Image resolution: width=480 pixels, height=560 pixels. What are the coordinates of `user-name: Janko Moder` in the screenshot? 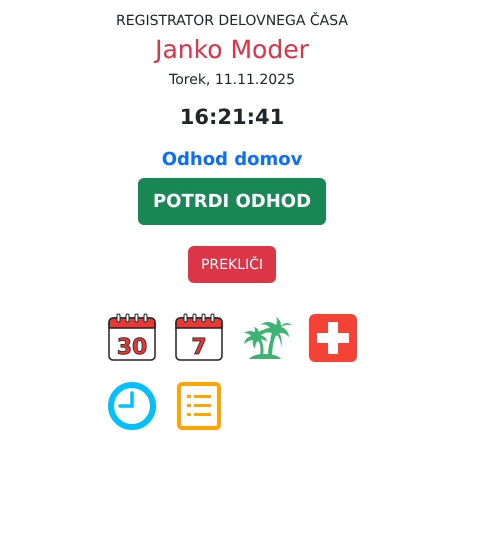 It's located at (232, 49).